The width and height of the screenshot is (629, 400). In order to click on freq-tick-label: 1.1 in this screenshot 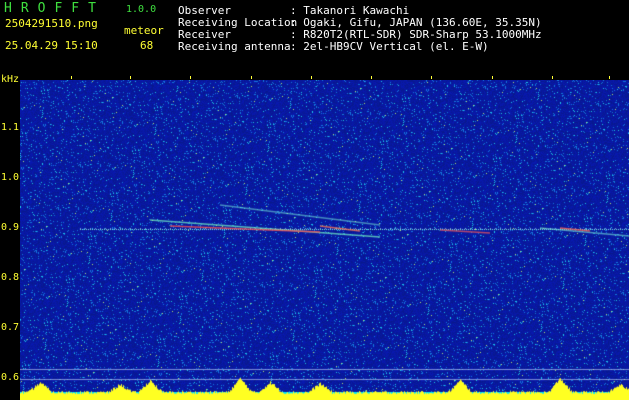, I will do `click(9, 127)`.